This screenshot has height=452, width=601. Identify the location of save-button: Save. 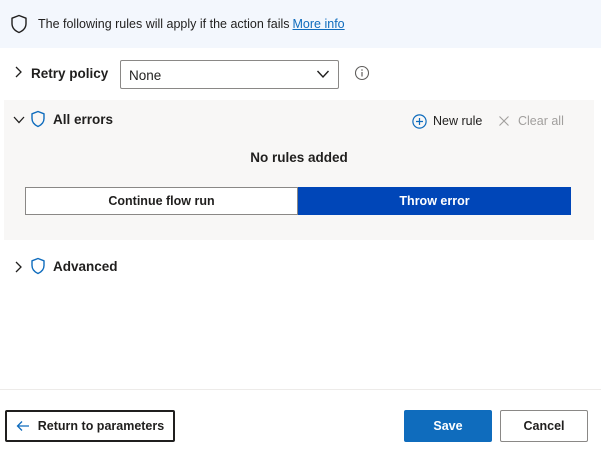
(448, 426).